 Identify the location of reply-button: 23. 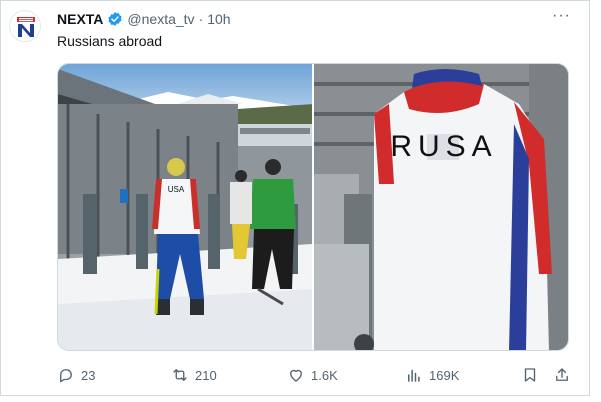
(76, 375).